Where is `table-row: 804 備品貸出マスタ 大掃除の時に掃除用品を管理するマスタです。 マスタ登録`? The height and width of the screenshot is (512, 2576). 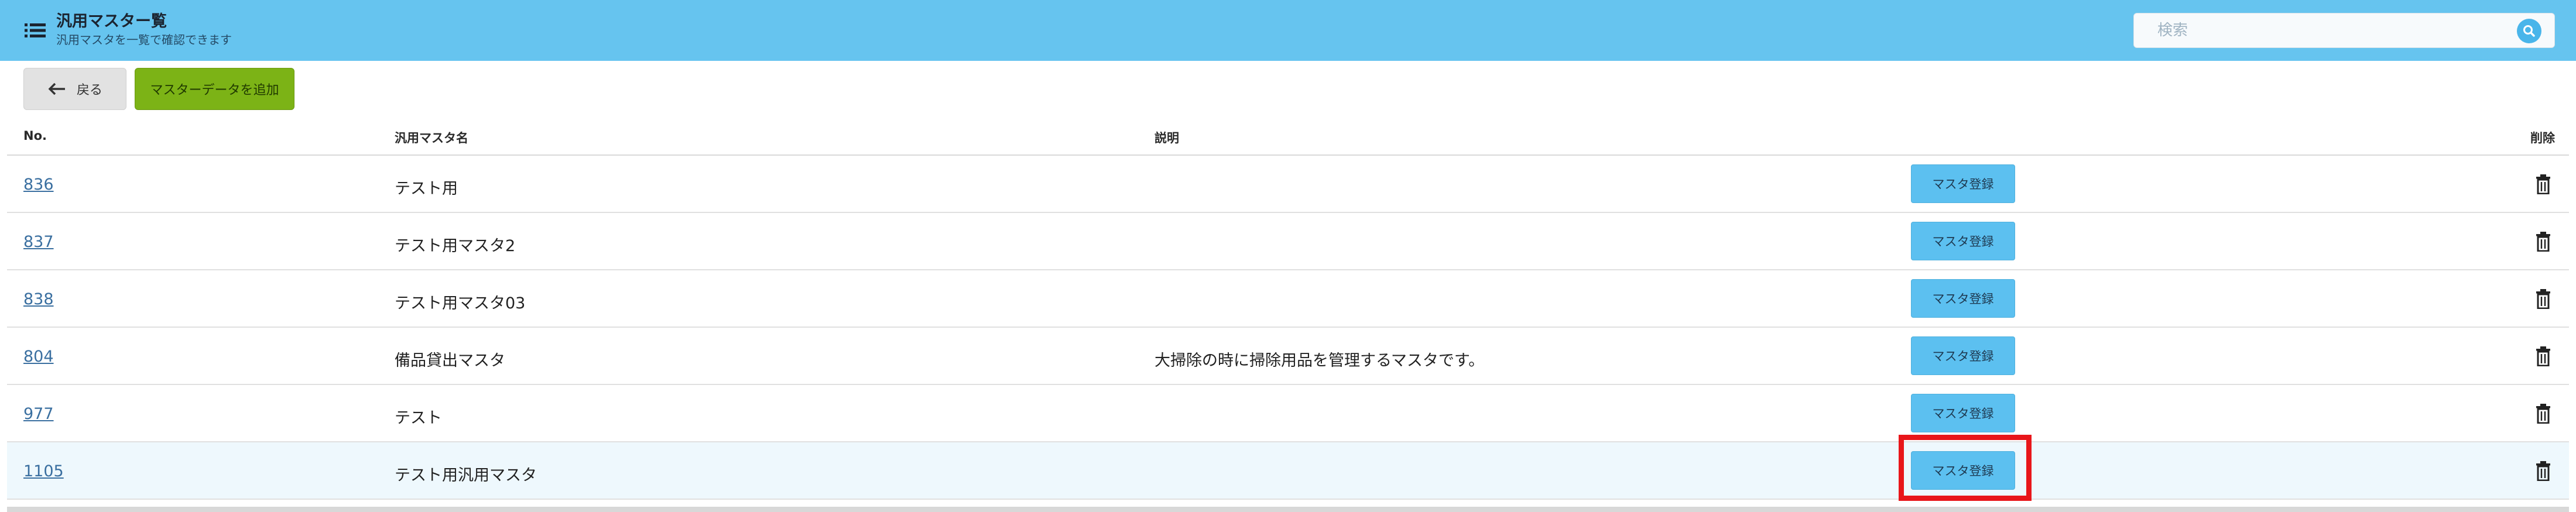
table-row: 804 備品貸出マスタ 大掃除の時に掃除用品を管理するマスタです。 マスタ登録 is located at coordinates (1288, 356).